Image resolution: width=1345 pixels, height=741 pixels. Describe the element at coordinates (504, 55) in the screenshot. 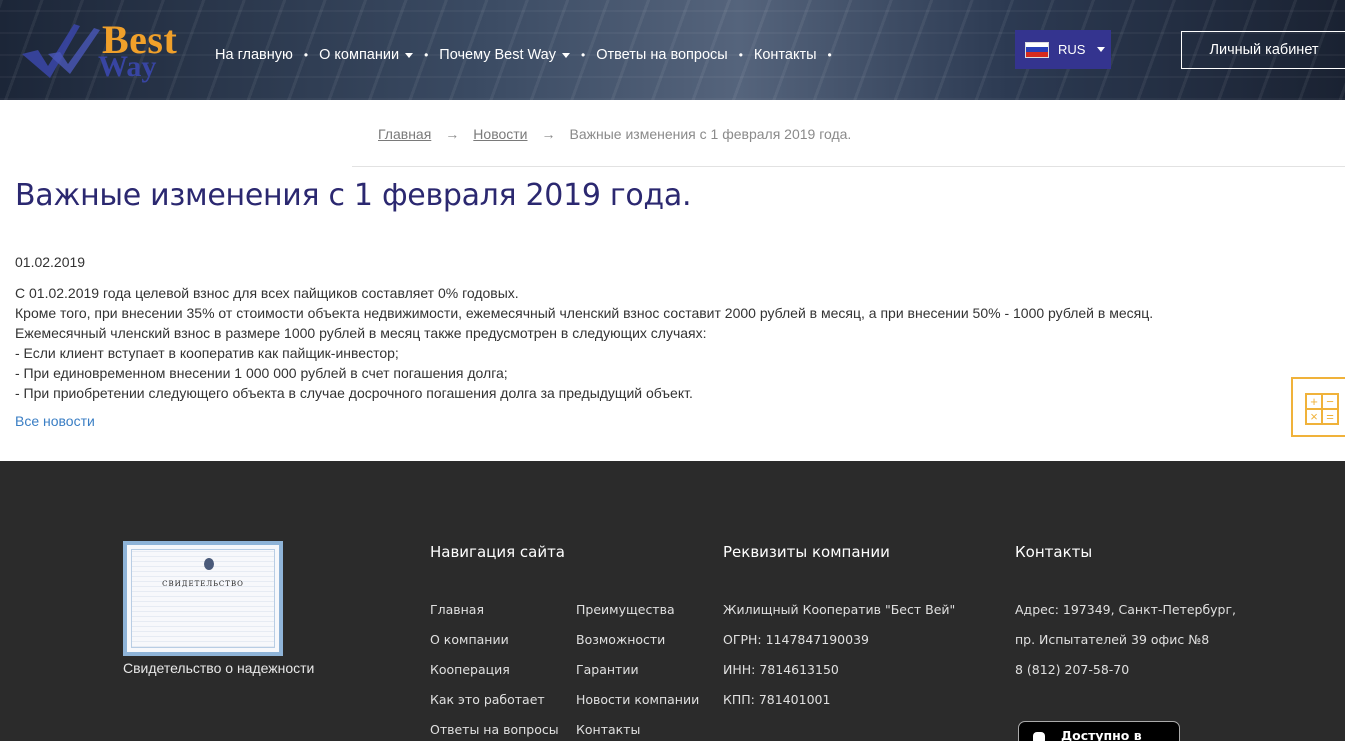

I see `nav-why-best-way: Почему Best Way` at that location.